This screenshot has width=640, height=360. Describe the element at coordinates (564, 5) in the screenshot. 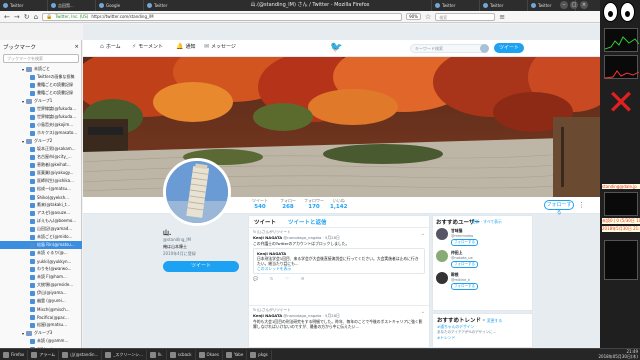

I see `minimize-button: ‒` at that location.